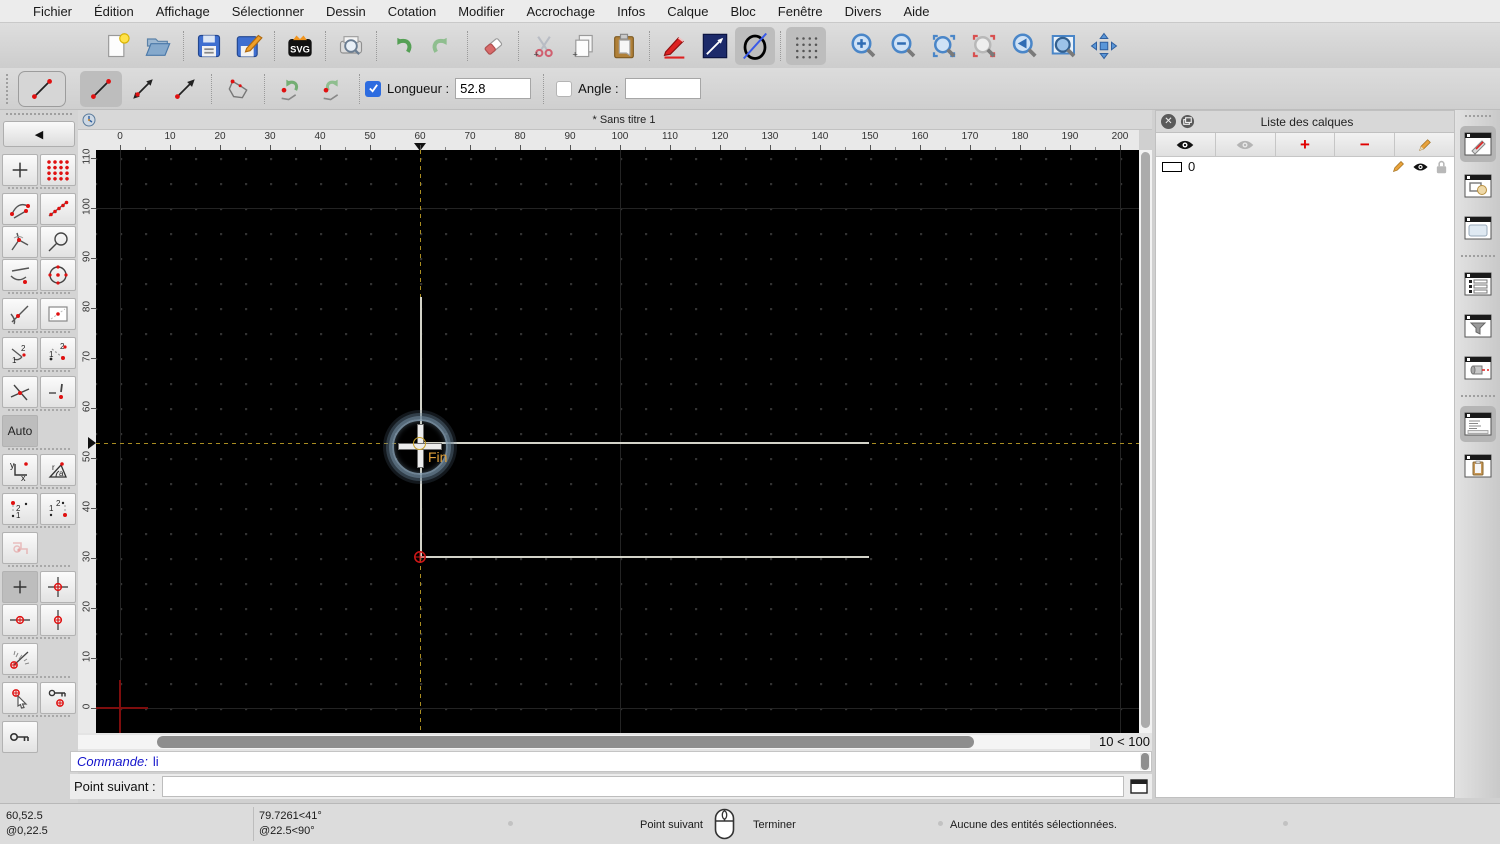 The height and width of the screenshot is (844, 1500). I want to click on v-scrollbar-thumb, so click(1145, 440).